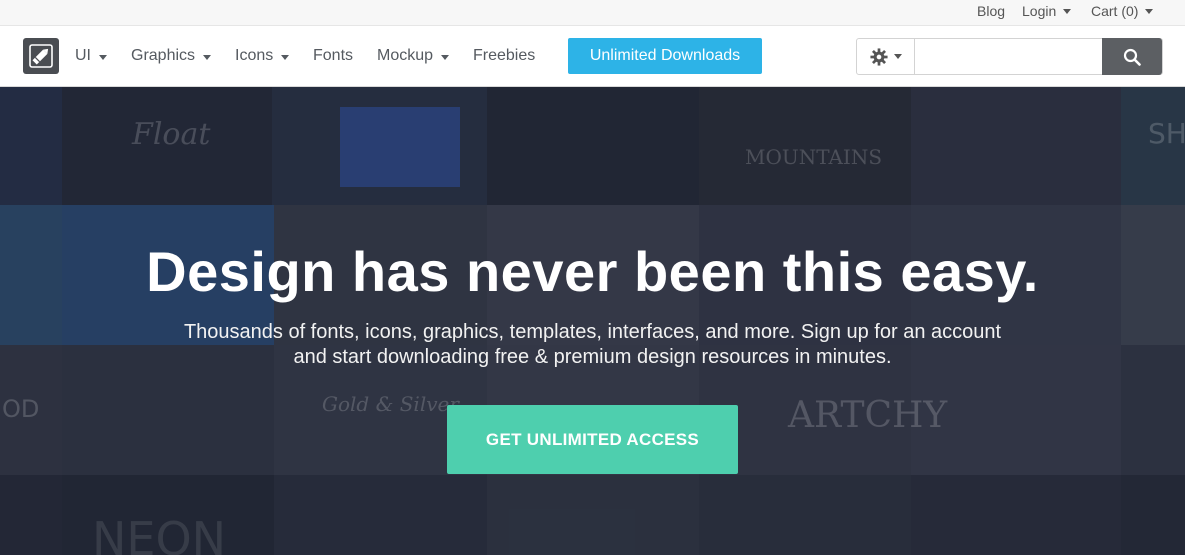 This screenshot has height=555, width=1185. I want to click on cart-dropdown: Cart (0), so click(1122, 11).